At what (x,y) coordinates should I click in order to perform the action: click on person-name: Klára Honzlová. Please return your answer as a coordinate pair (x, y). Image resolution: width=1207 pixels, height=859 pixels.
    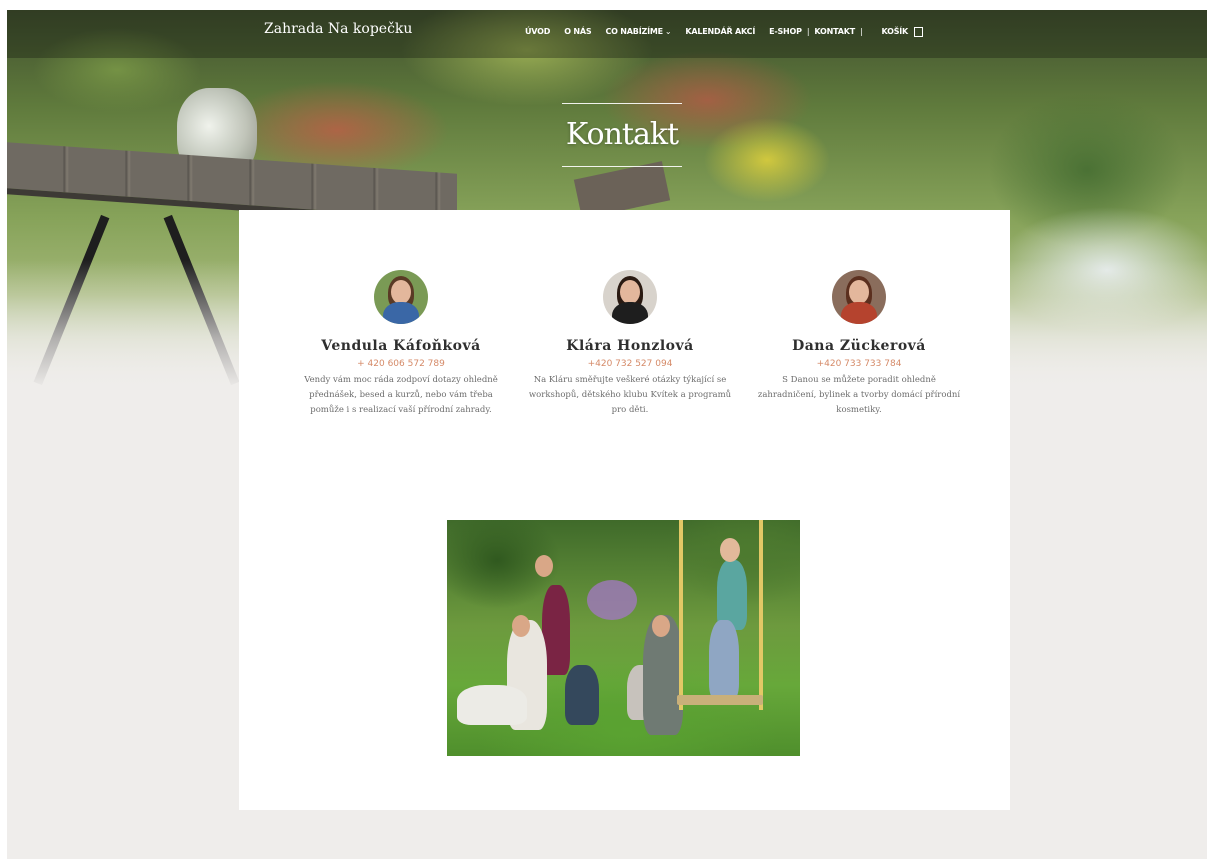
    Looking at the image, I should click on (630, 346).